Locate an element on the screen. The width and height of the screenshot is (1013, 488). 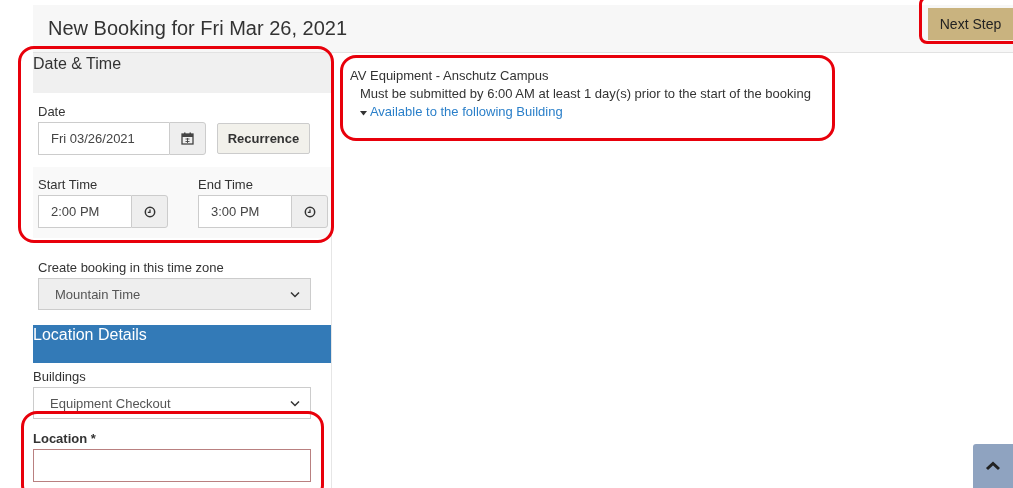
calendar-button is located at coordinates (187, 138).